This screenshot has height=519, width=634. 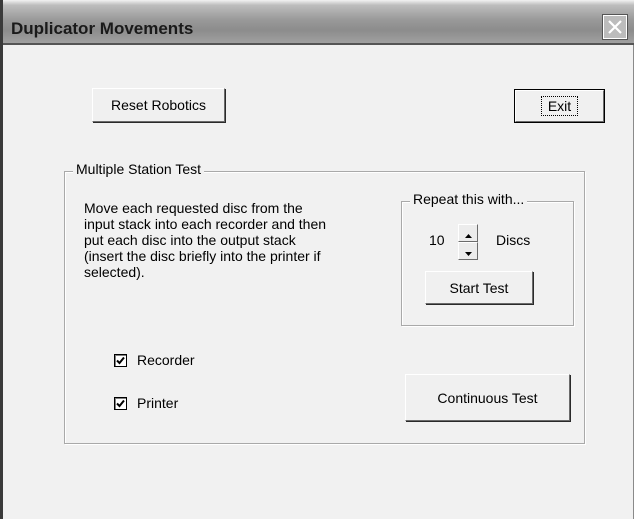 What do you see at coordinates (205, 224) in the screenshot?
I see `description-line: input stack into each recorder and then` at bounding box center [205, 224].